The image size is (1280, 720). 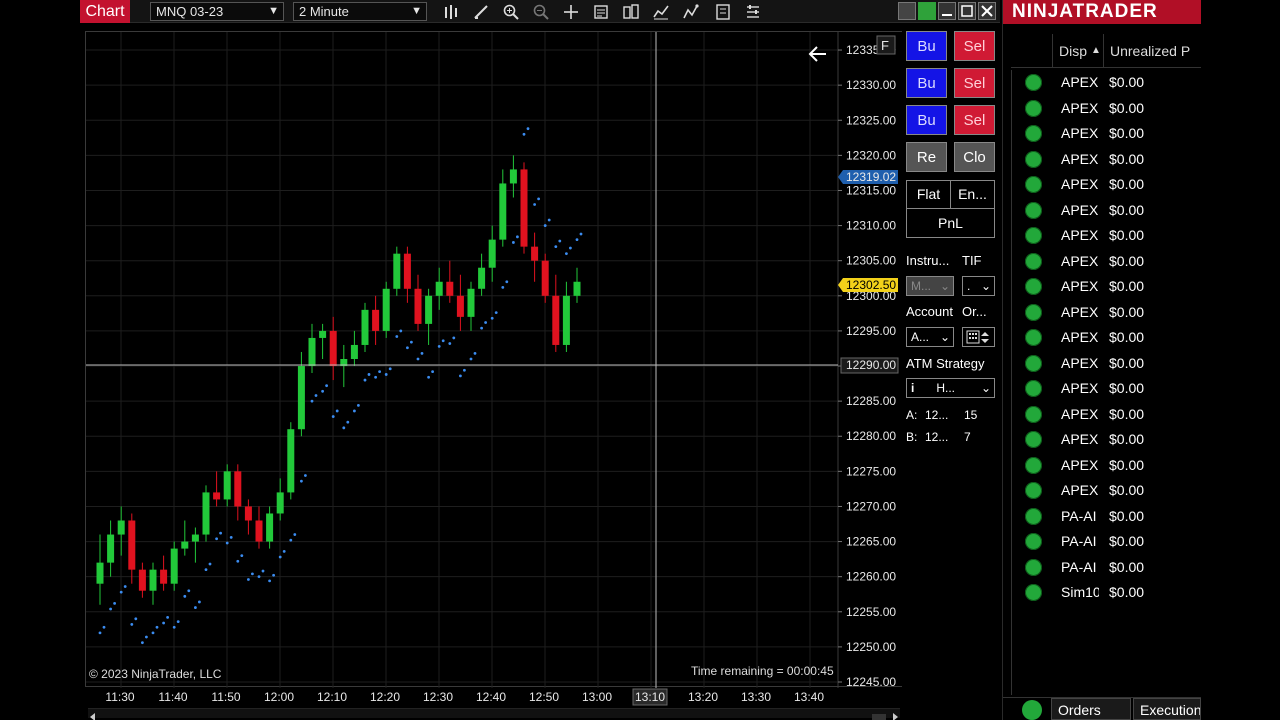 I want to click on sell-market-button: Sel, so click(x=974, y=46).